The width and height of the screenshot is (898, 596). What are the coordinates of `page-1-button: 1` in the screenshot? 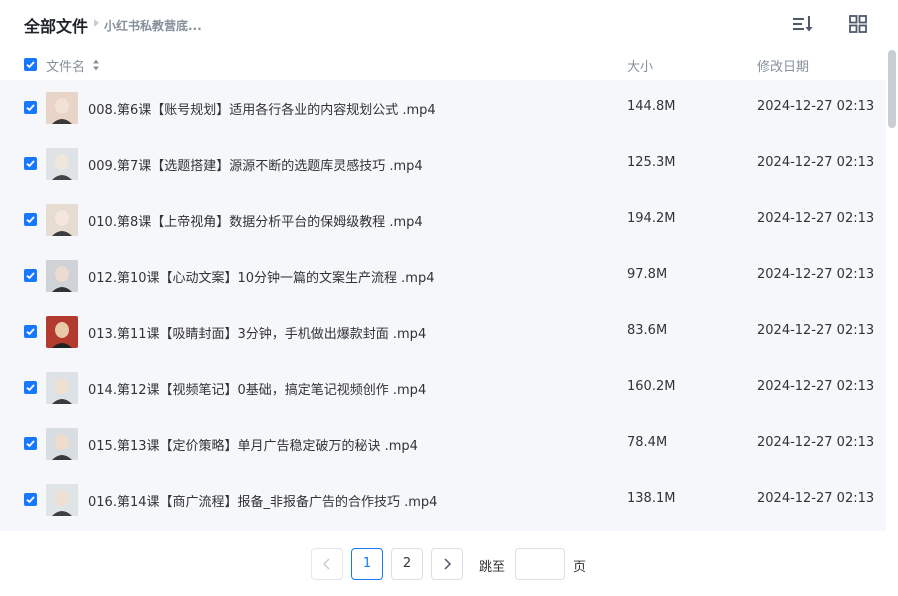 It's located at (367, 564).